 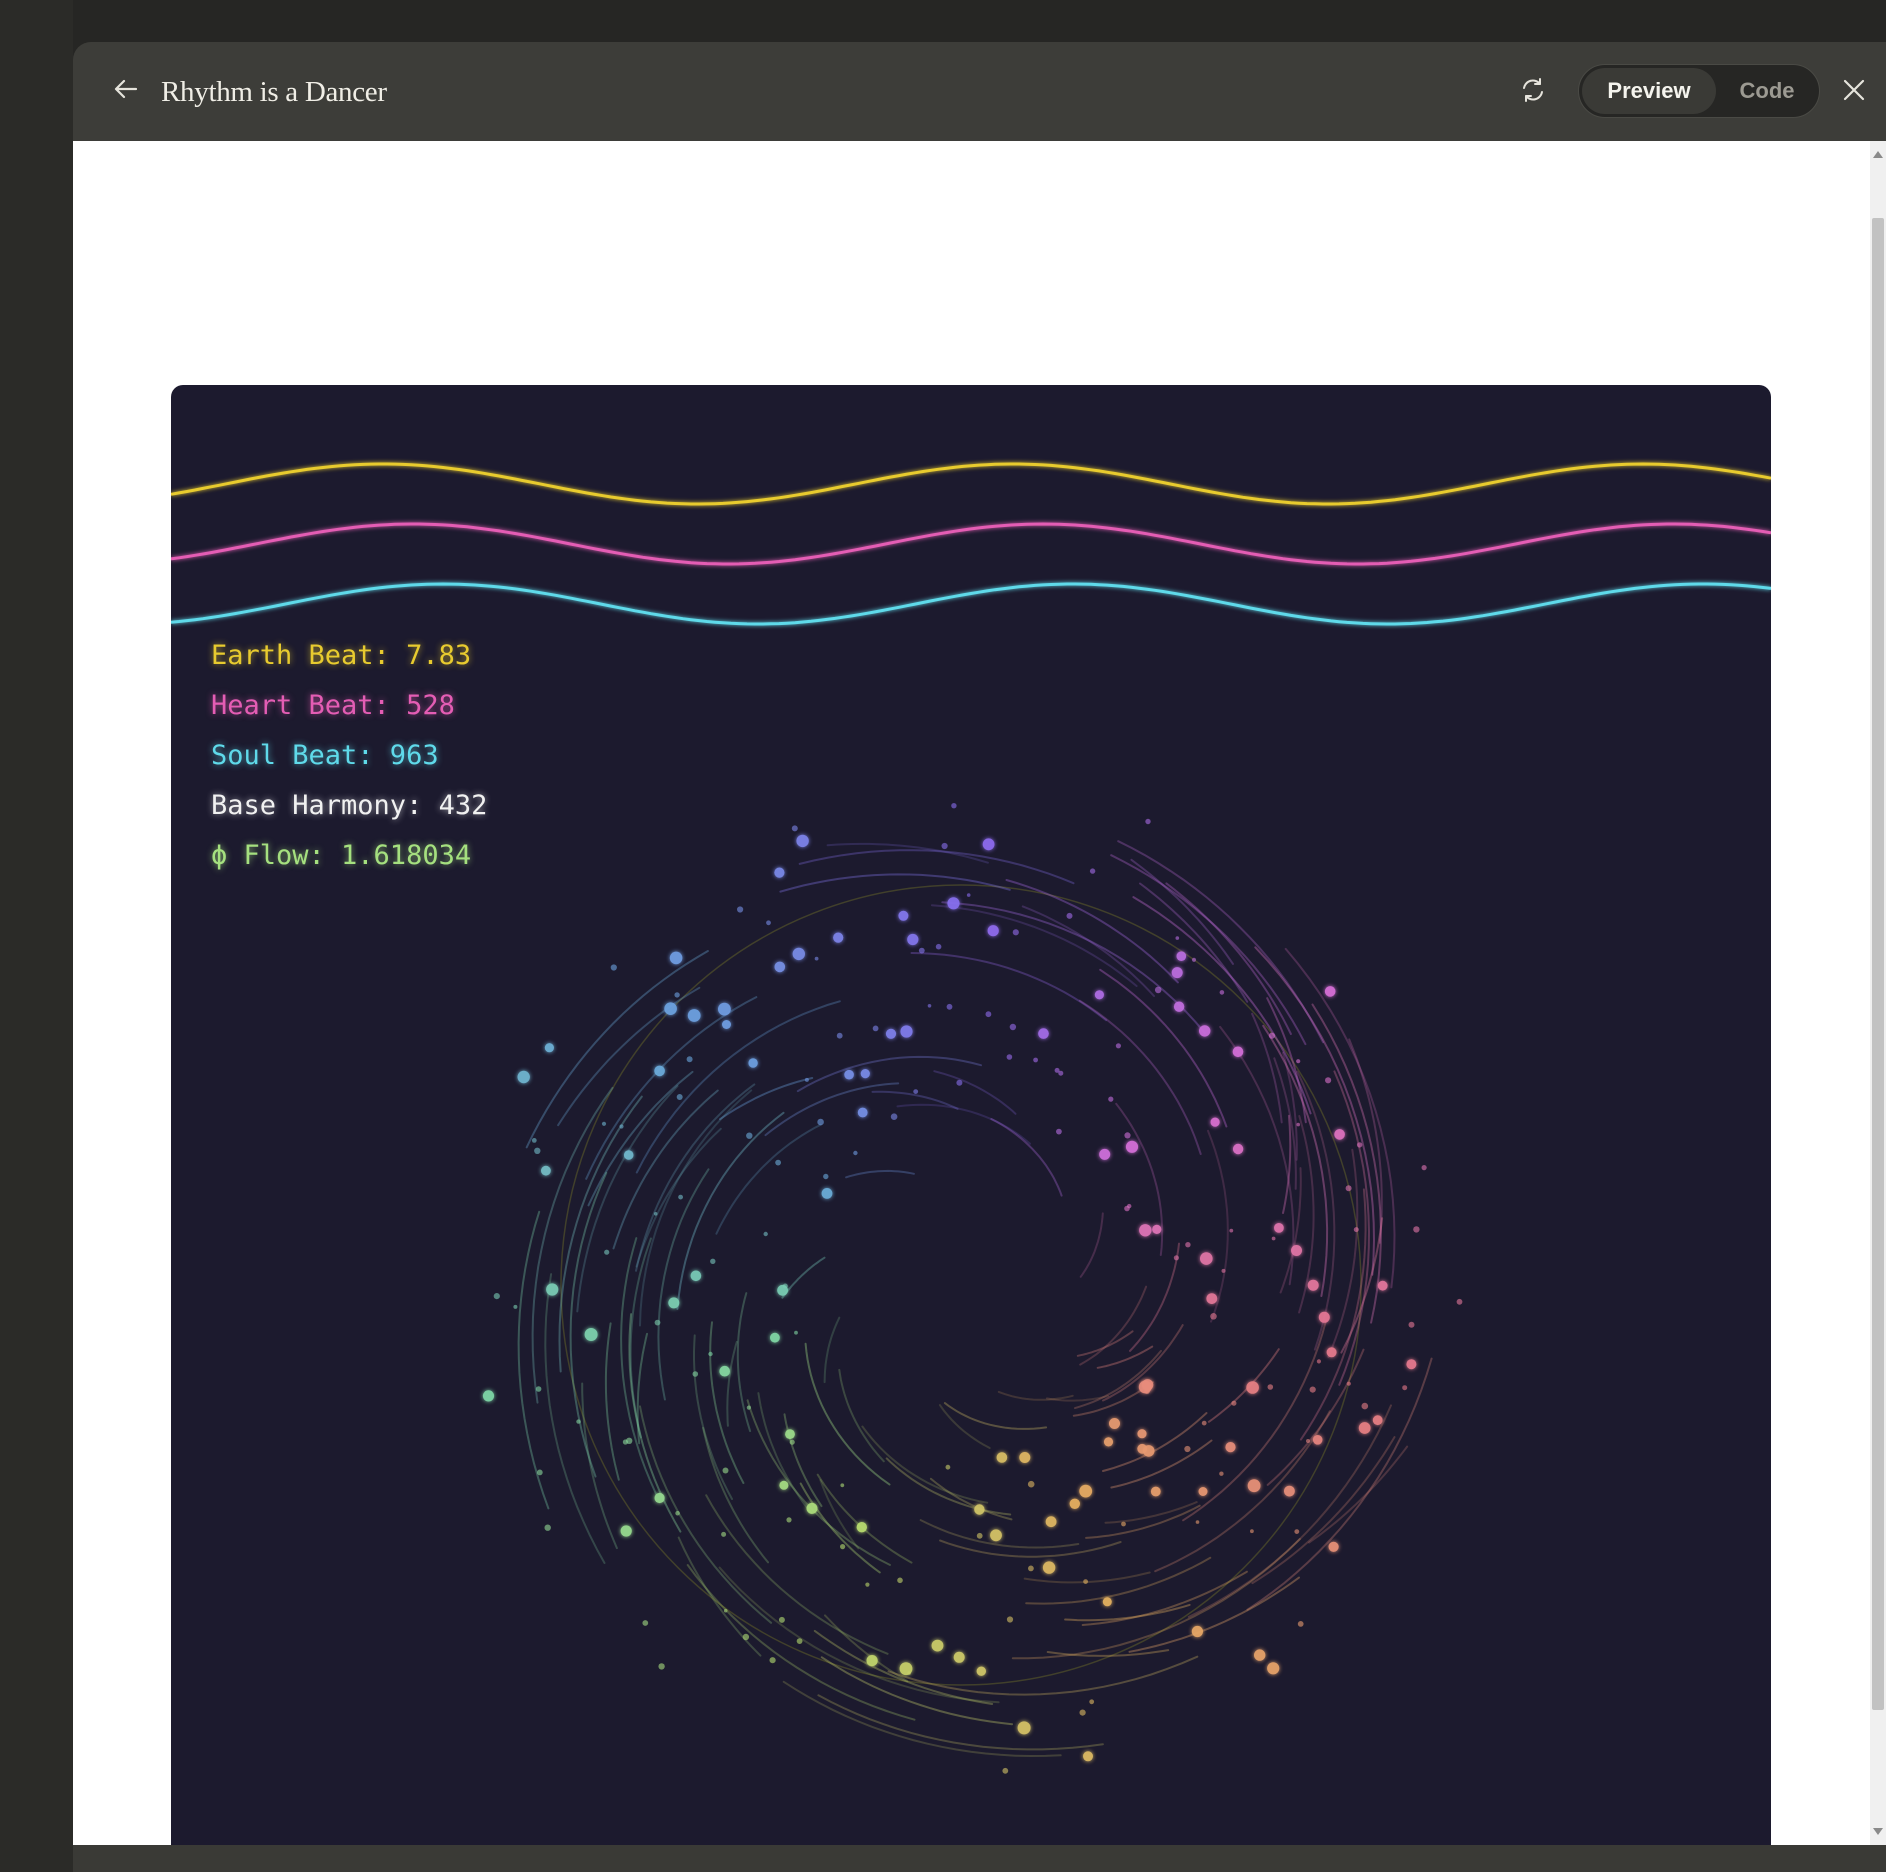 I want to click on scroll-down-arrow-icon, so click(x=1878, y=1831).